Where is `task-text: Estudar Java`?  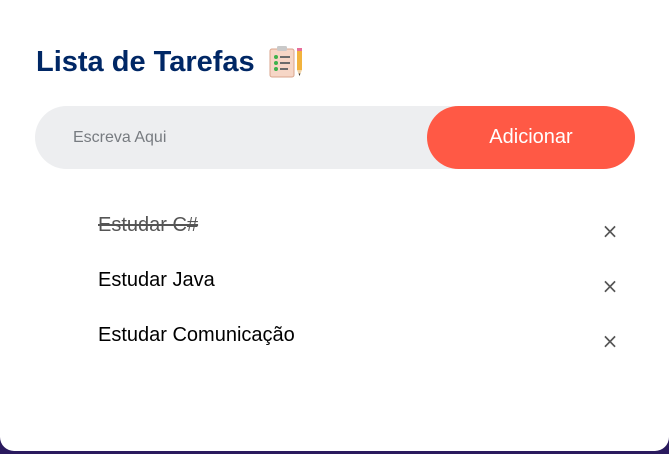
task-text: Estudar Java is located at coordinates (156, 280).